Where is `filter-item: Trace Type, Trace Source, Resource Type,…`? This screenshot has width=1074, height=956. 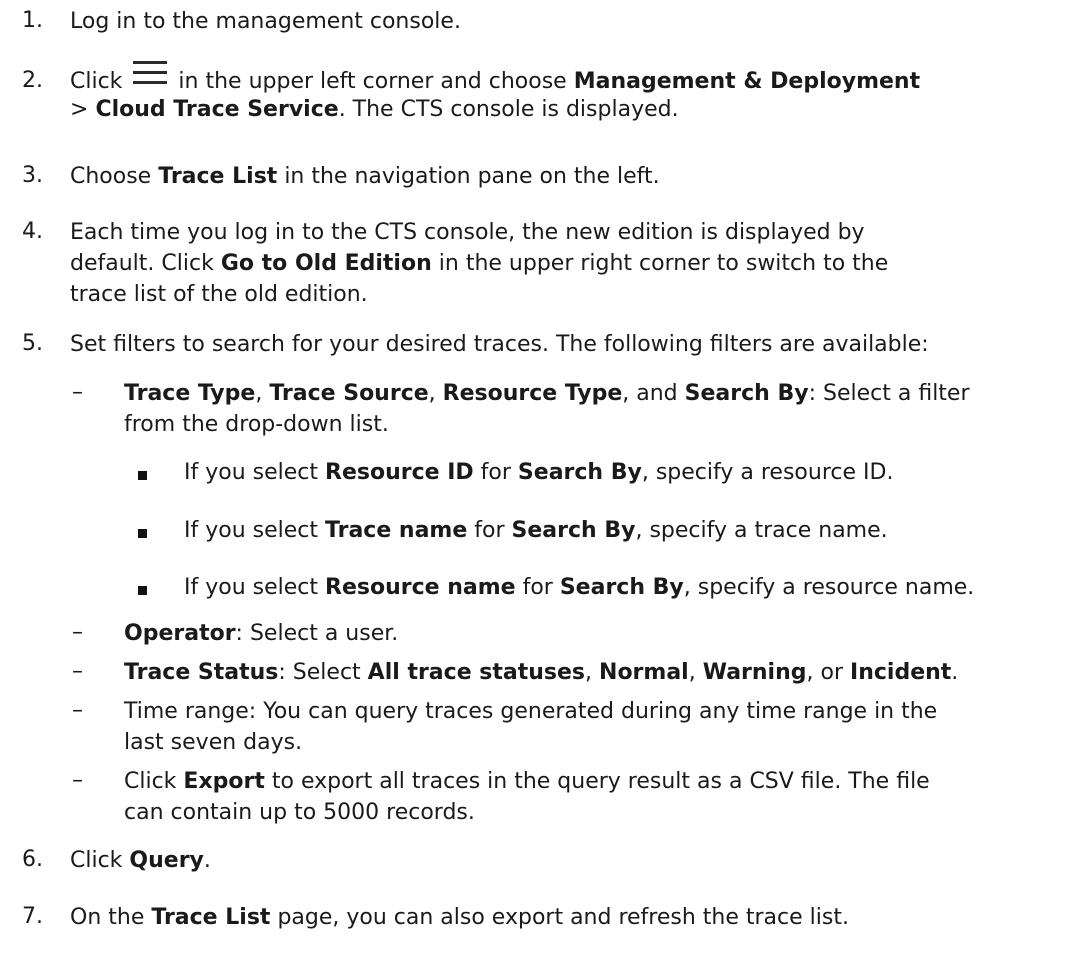
filter-item: Trace Type, Trace Source, Resource Type,… is located at coordinates (547, 409).